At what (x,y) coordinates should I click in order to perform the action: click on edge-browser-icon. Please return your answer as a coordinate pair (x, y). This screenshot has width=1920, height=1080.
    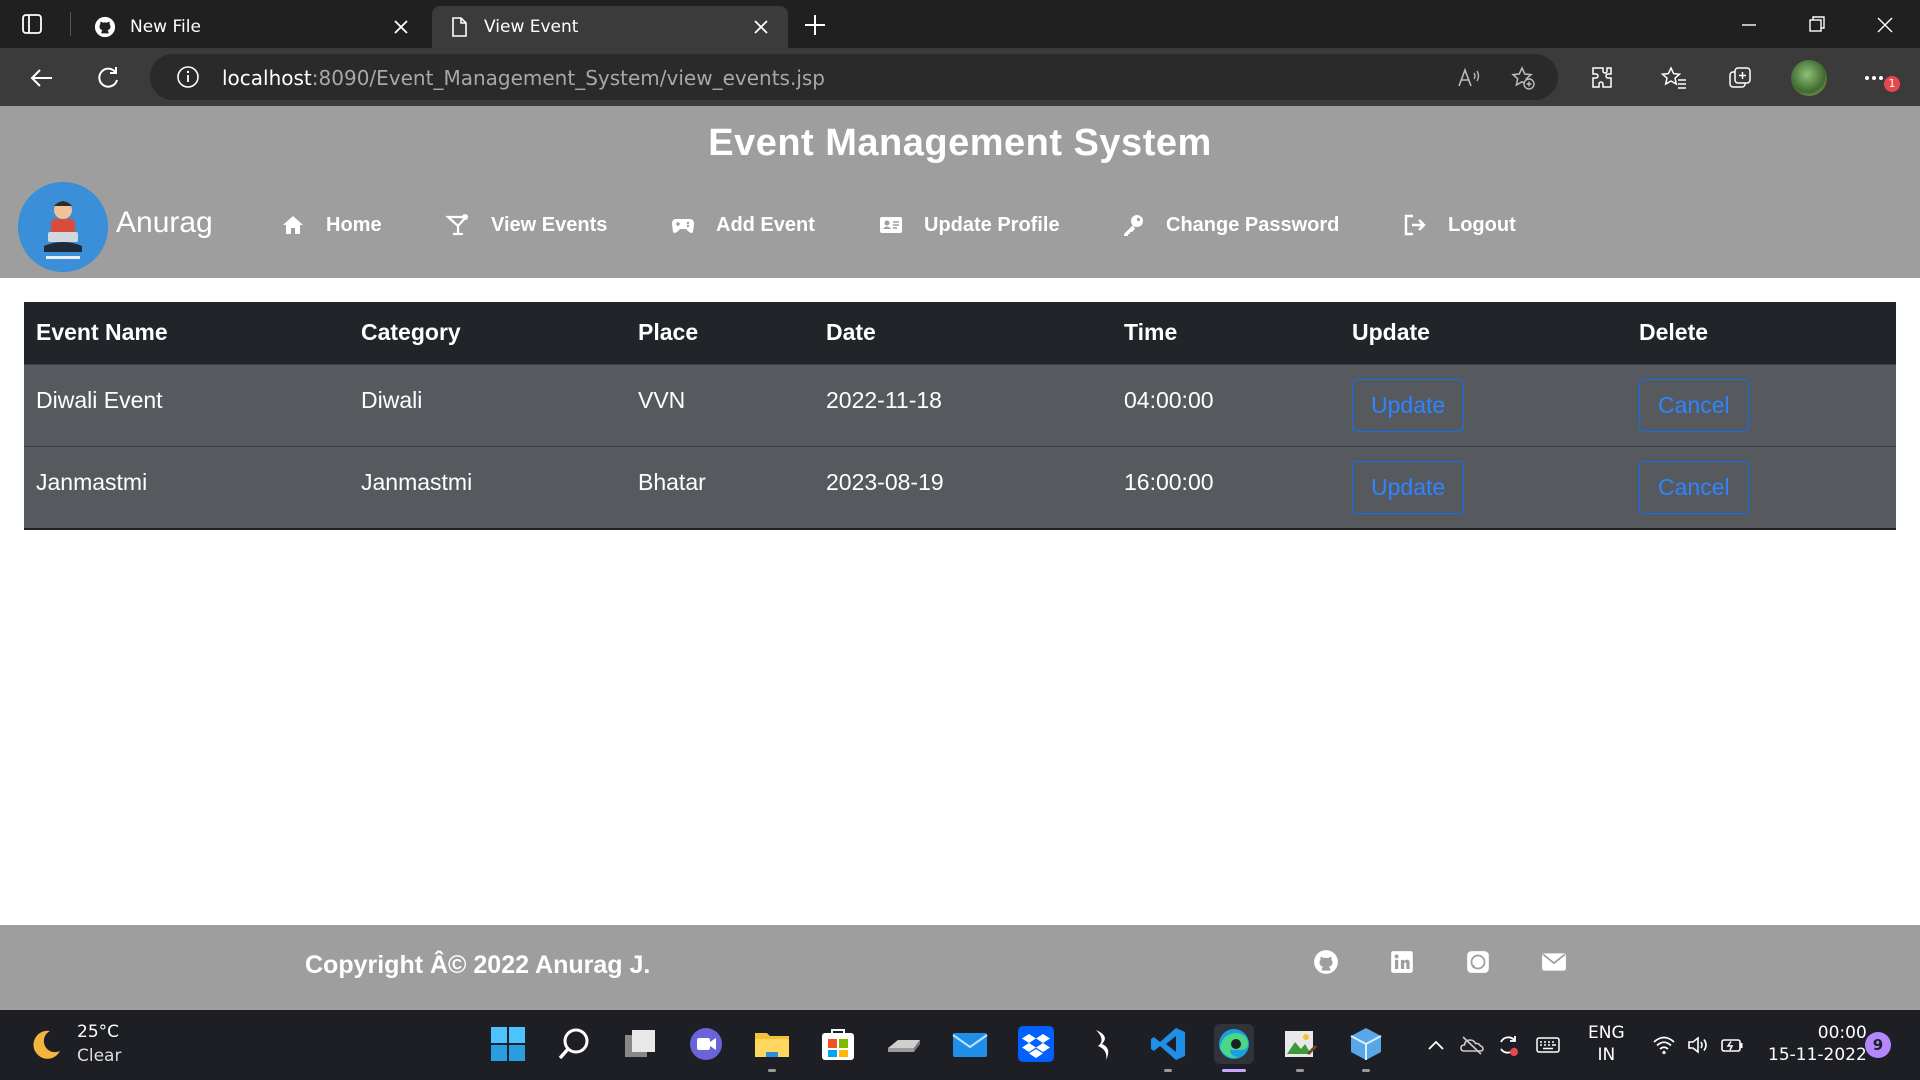
    Looking at the image, I should click on (1234, 1044).